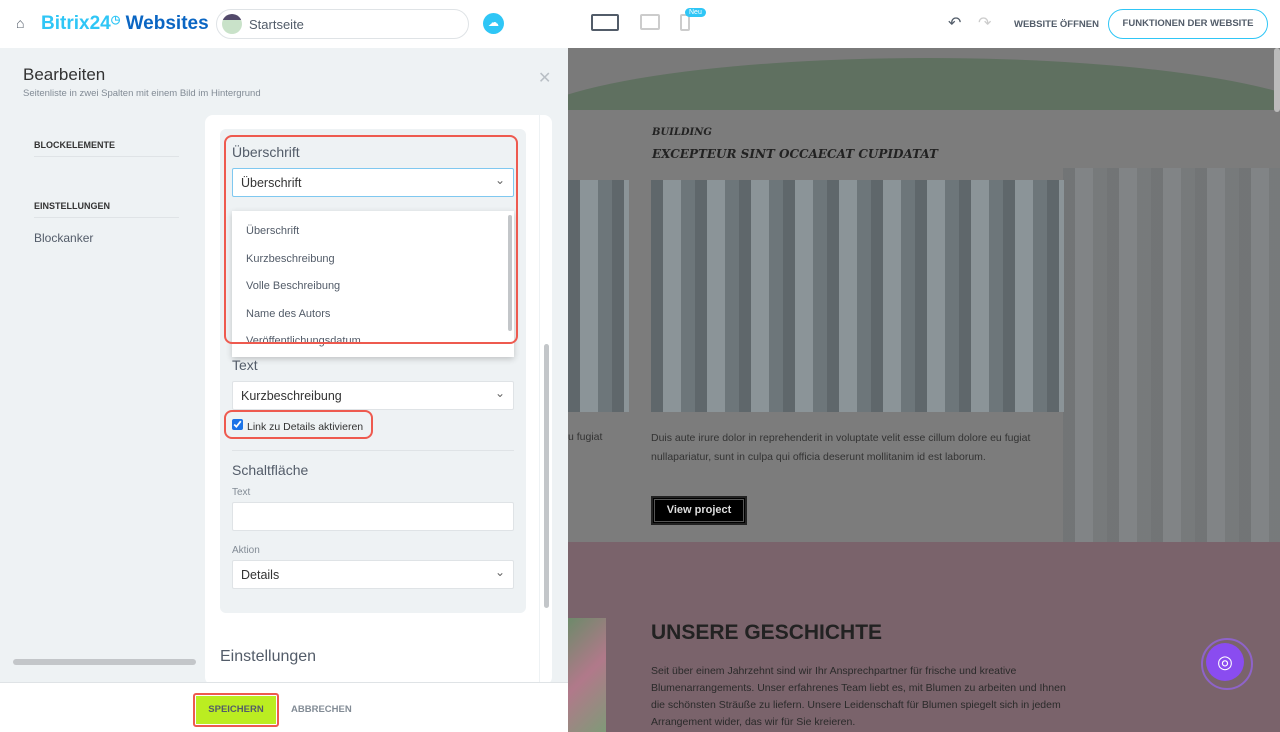 The image size is (1280, 732). Describe the element at coordinates (63, 238) in the screenshot. I see `nav-block-anchor: Blockanker` at that location.